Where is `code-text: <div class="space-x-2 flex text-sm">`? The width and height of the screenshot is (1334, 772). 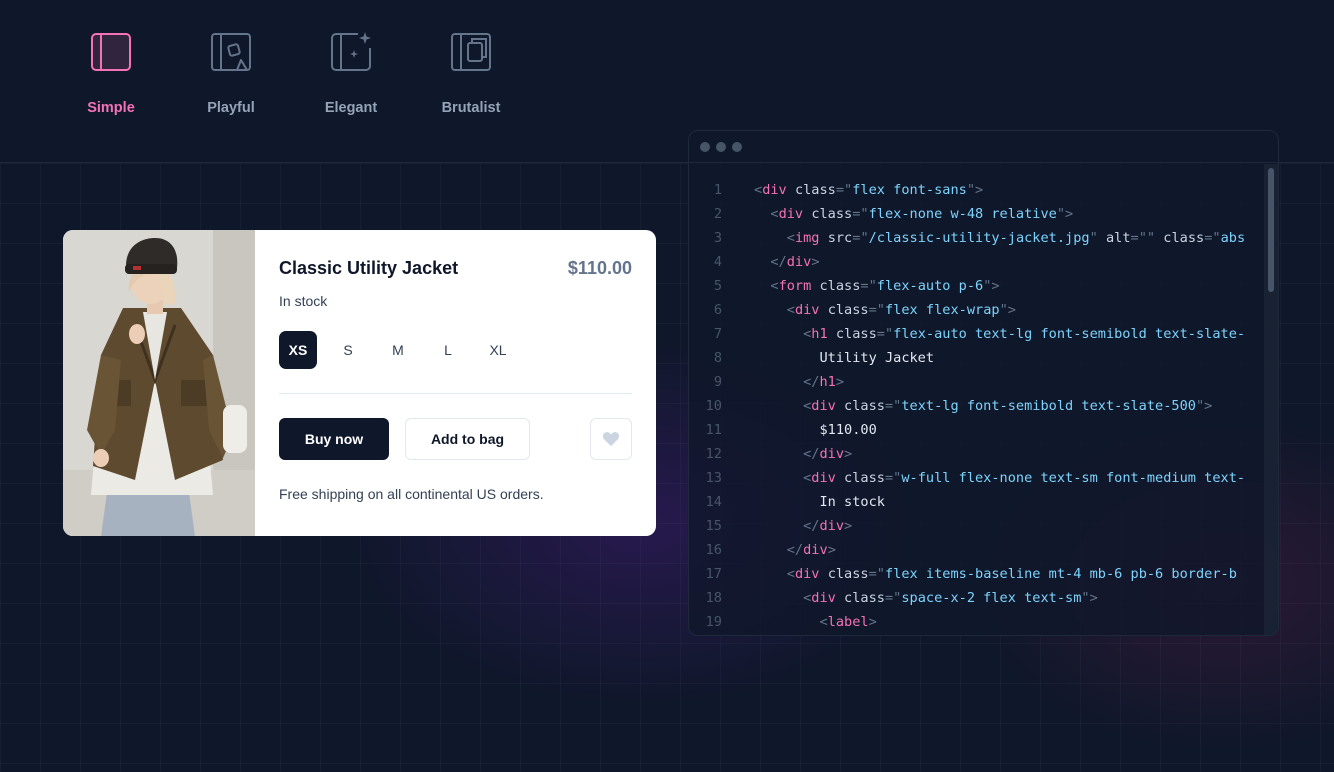 code-text: <div class="space-x-2 flex text-sm"> is located at coordinates (950, 598).